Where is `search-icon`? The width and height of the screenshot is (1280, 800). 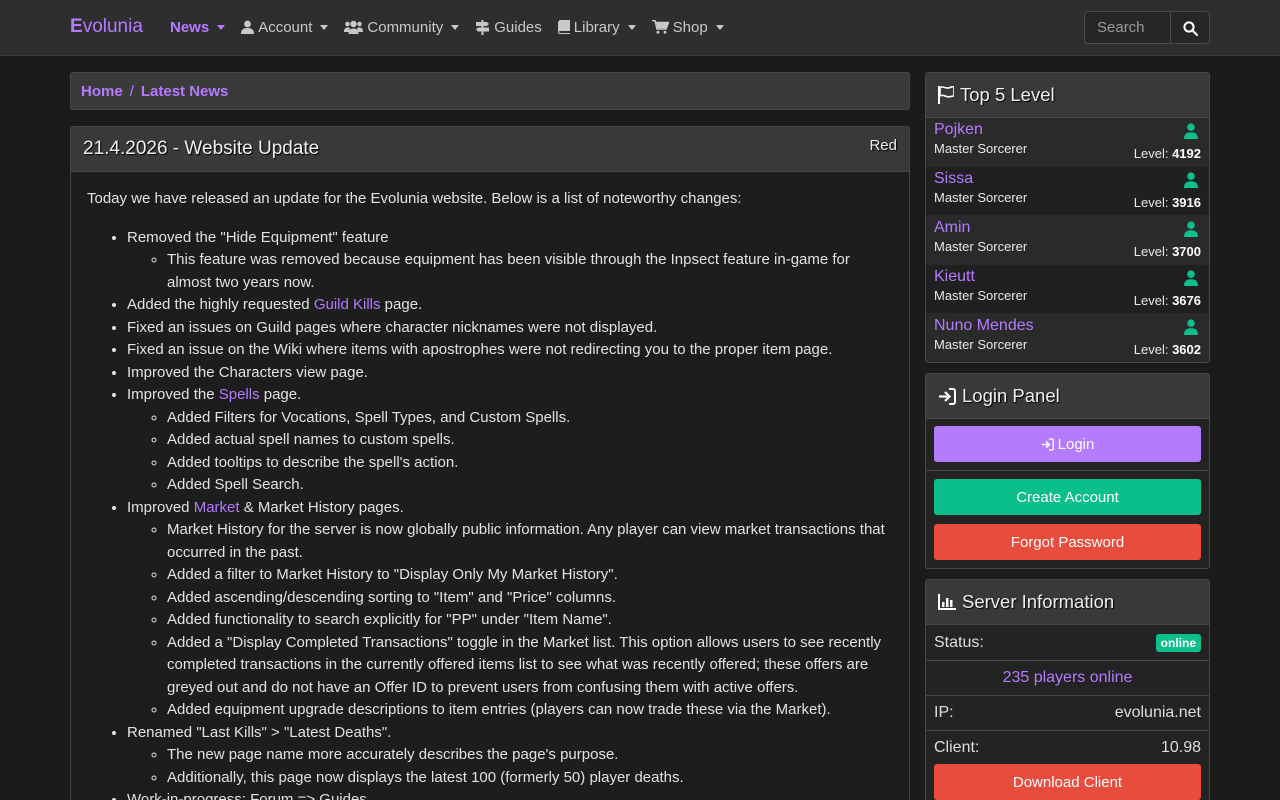 search-icon is located at coordinates (1190, 27).